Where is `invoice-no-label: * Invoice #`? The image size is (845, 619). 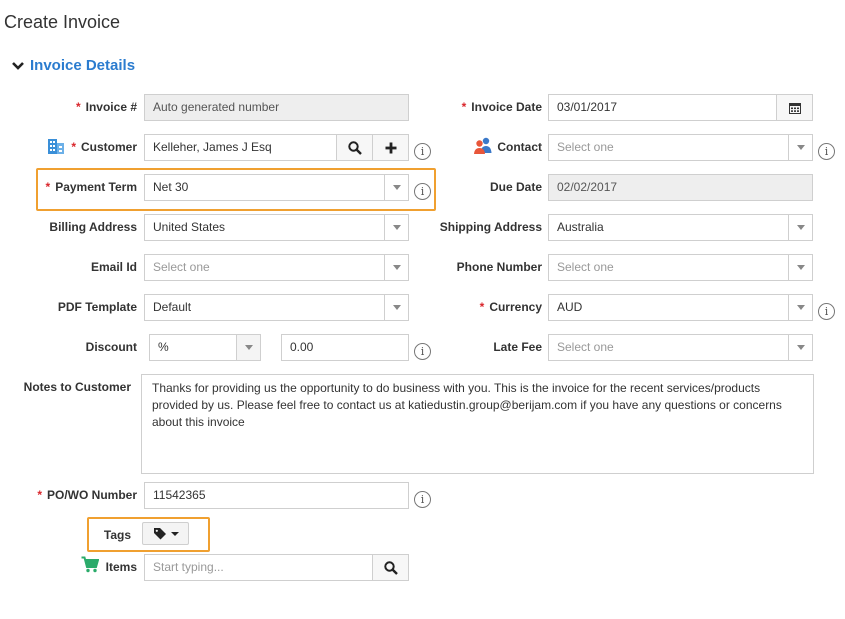
invoice-no-label: * Invoice # is located at coordinates (106, 107).